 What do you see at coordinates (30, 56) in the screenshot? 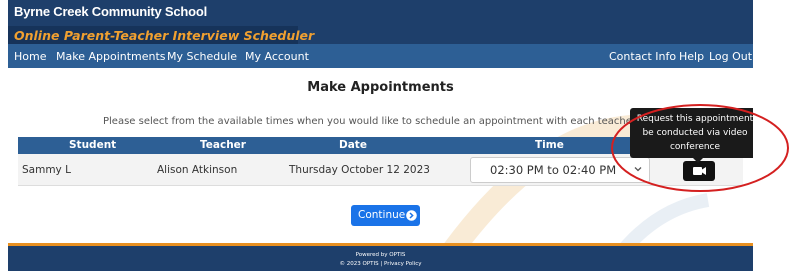
I see `nav-home: Home` at bounding box center [30, 56].